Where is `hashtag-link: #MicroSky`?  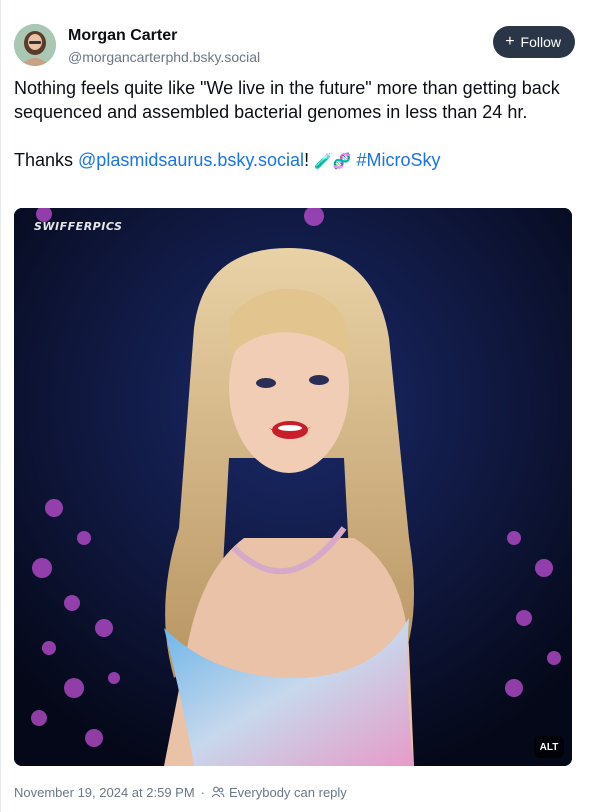 hashtag-link: #MicroSky is located at coordinates (398, 160).